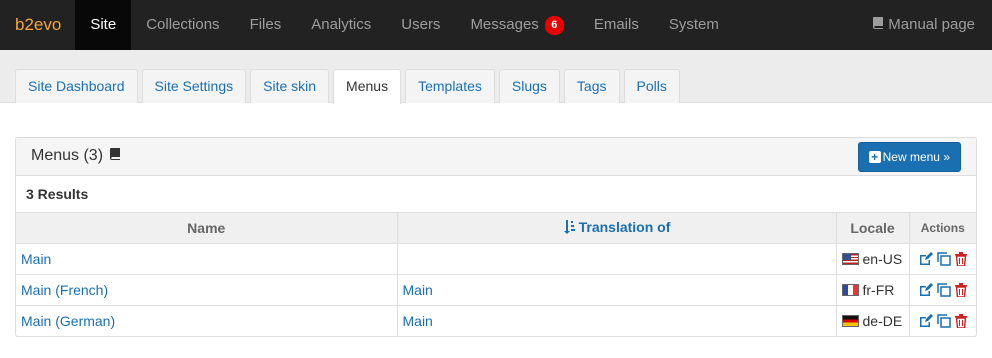  Describe the element at coordinates (850, 290) in the screenshot. I see `fr-flag-icon` at that location.